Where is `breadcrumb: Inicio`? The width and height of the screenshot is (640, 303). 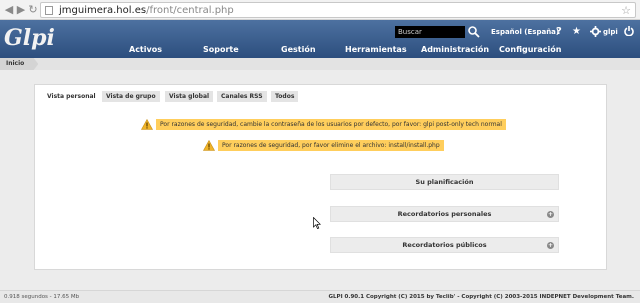
breadcrumb: Inicio is located at coordinates (320, 64).